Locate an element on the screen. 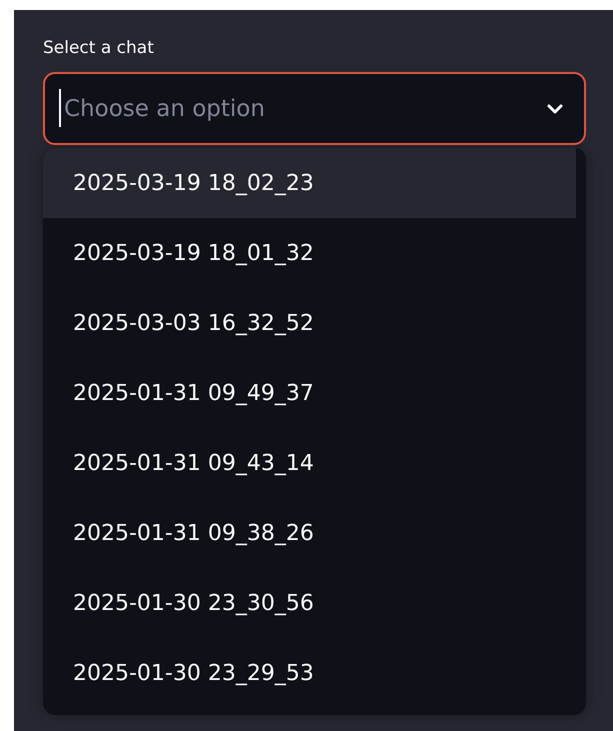  dropdown-option: 2025-01-31 09_43_14 is located at coordinates (309, 463).